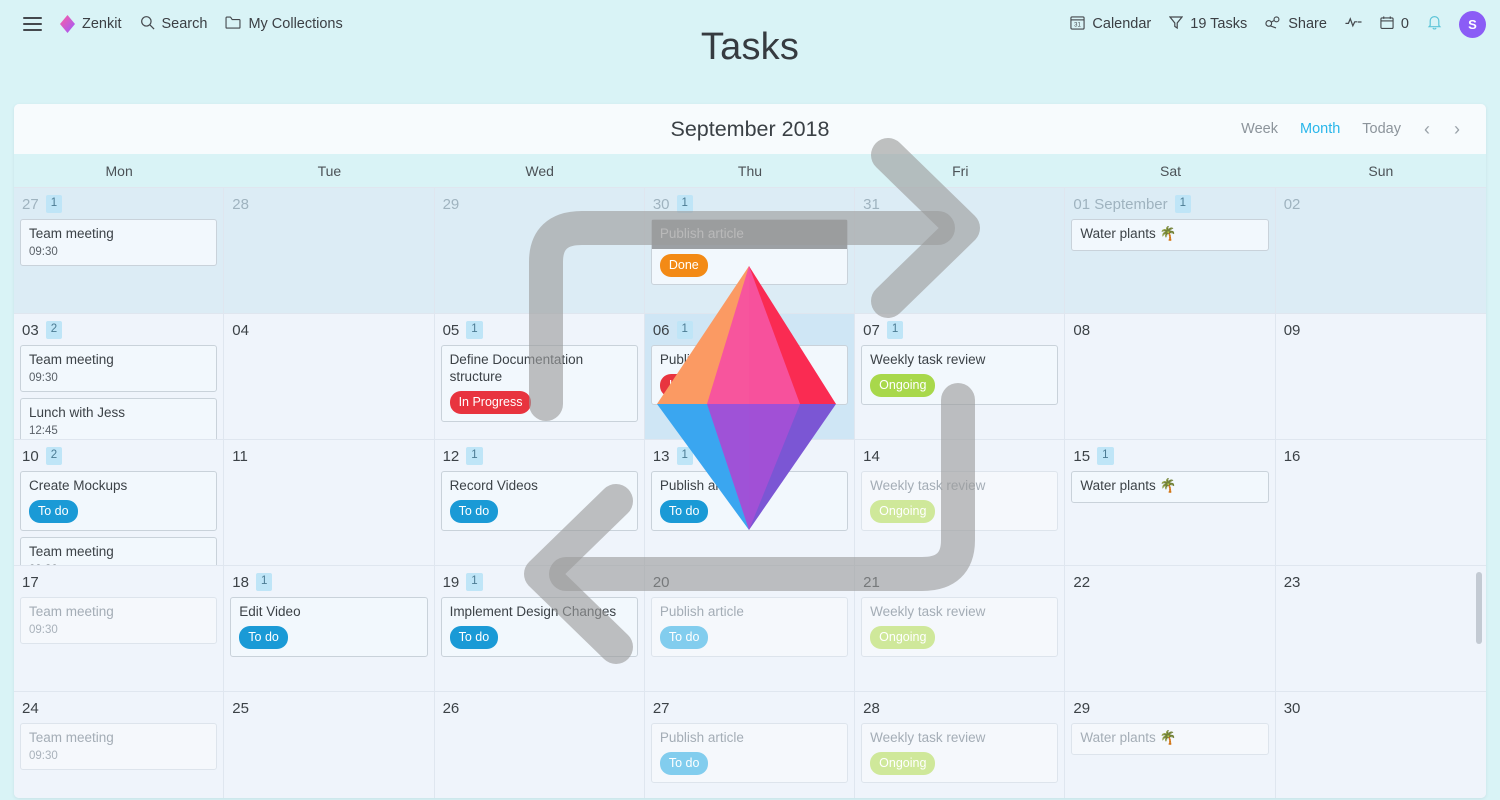 Image resolution: width=1500 pixels, height=800 pixels. I want to click on day-cell: 24 Team meeting 09:30, so click(119, 745).